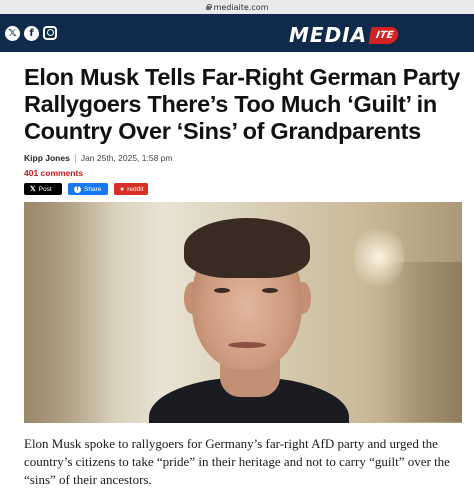 This screenshot has height=502, width=474. What do you see at coordinates (53, 173) in the screenshot?
I see `comments-link: 401 comments` at bounding box center [53, 173].